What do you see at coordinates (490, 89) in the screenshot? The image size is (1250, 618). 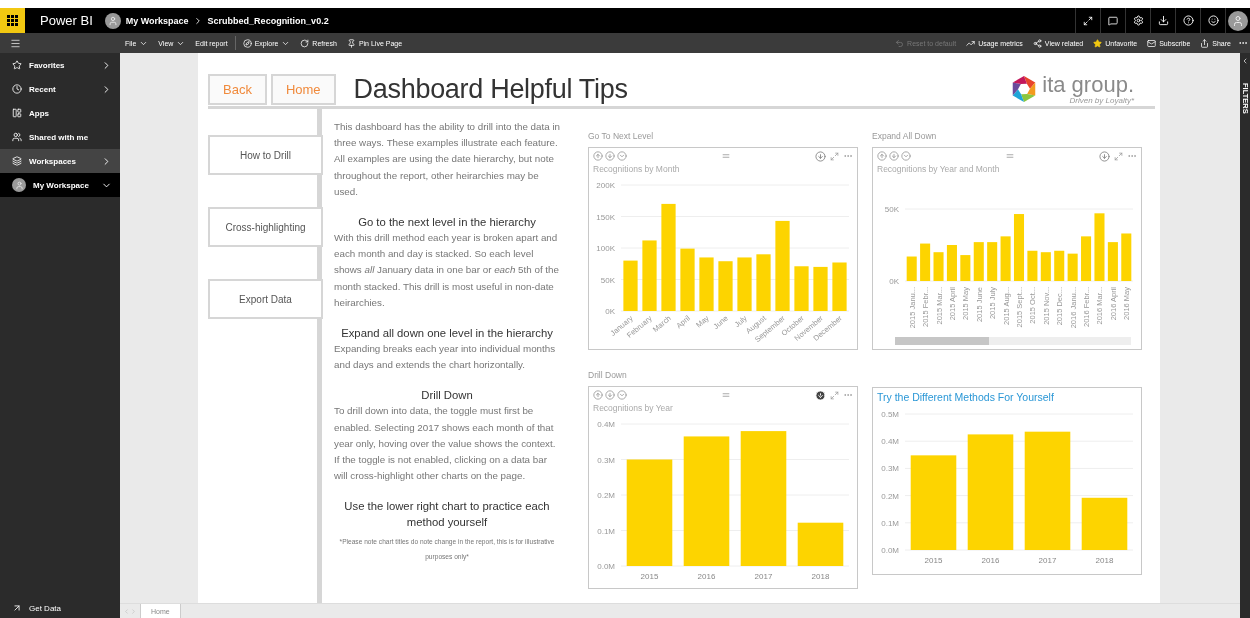 I see `report-title: Dashboard Helpful Tips` at bounding box center [490, 89].